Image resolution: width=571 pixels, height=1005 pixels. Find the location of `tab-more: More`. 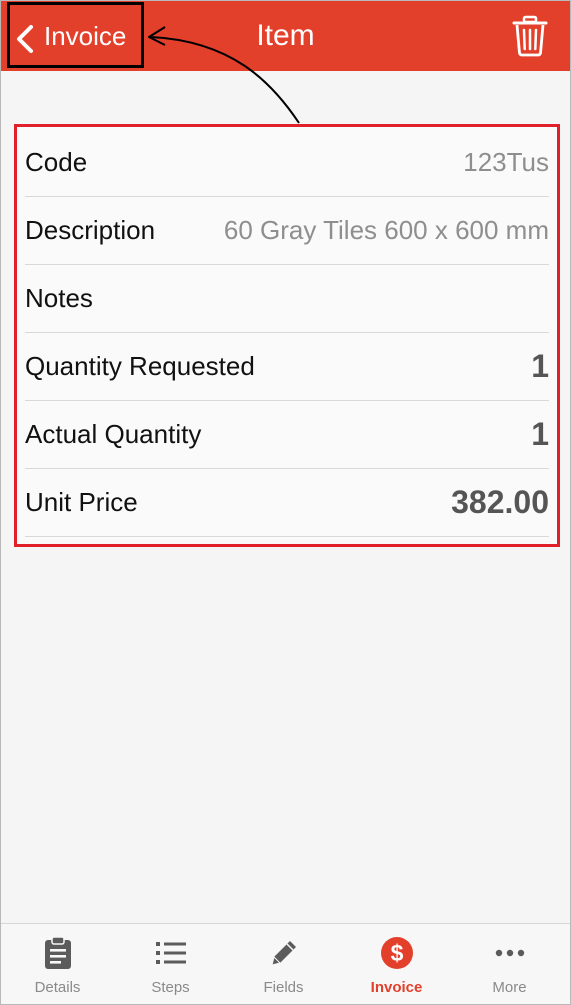

tab-more: More is located at coordinates (509, 964).